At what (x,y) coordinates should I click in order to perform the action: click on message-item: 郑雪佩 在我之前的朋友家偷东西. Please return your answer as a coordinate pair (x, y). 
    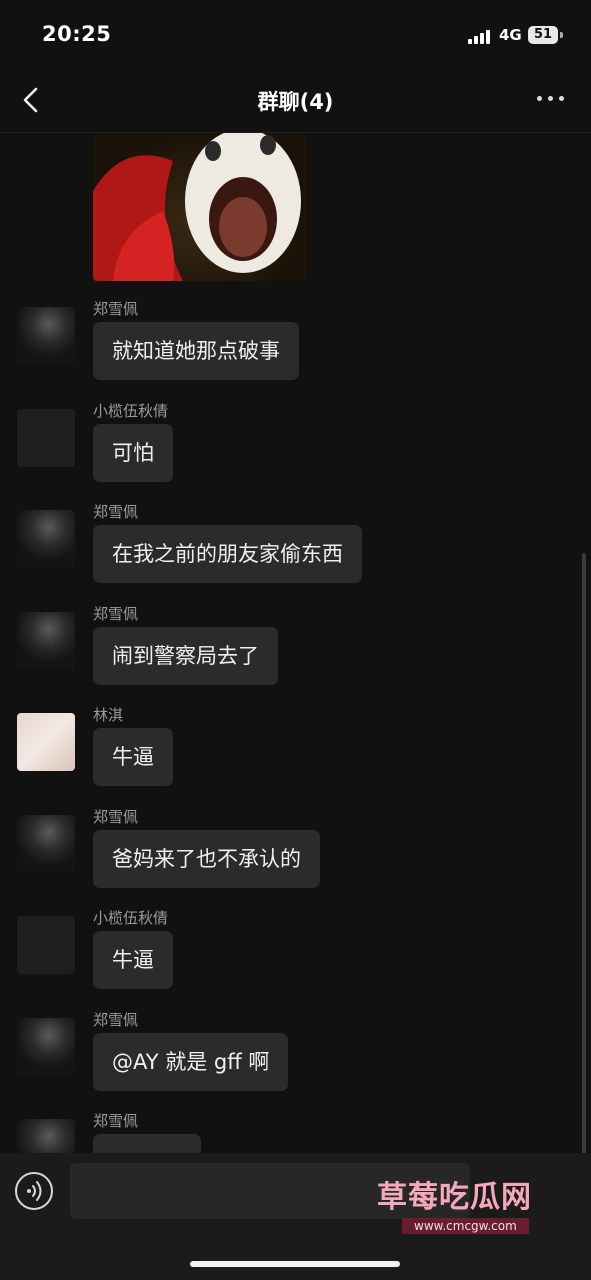
    Looking at the image, I should click on (295, 551).